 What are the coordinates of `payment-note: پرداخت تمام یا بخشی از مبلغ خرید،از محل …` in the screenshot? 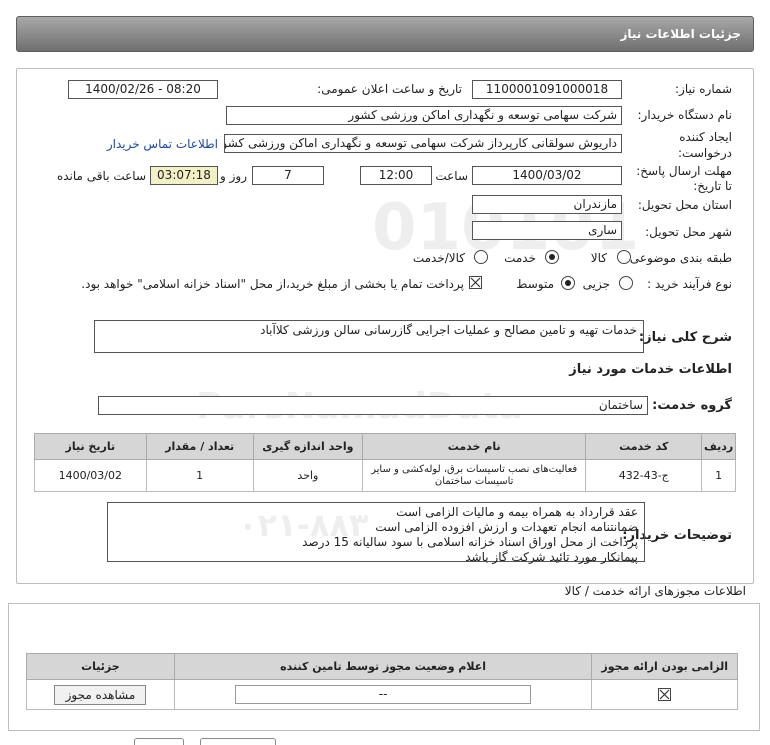 It's located at (272, 284).